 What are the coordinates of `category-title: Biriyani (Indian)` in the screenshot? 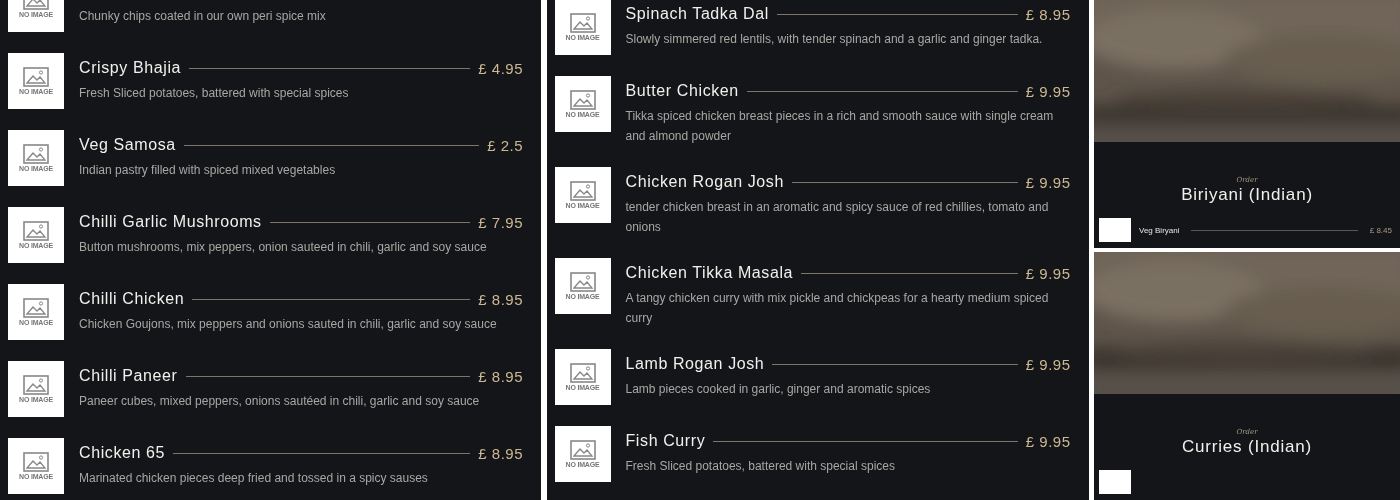 It's located at (1247, 195).